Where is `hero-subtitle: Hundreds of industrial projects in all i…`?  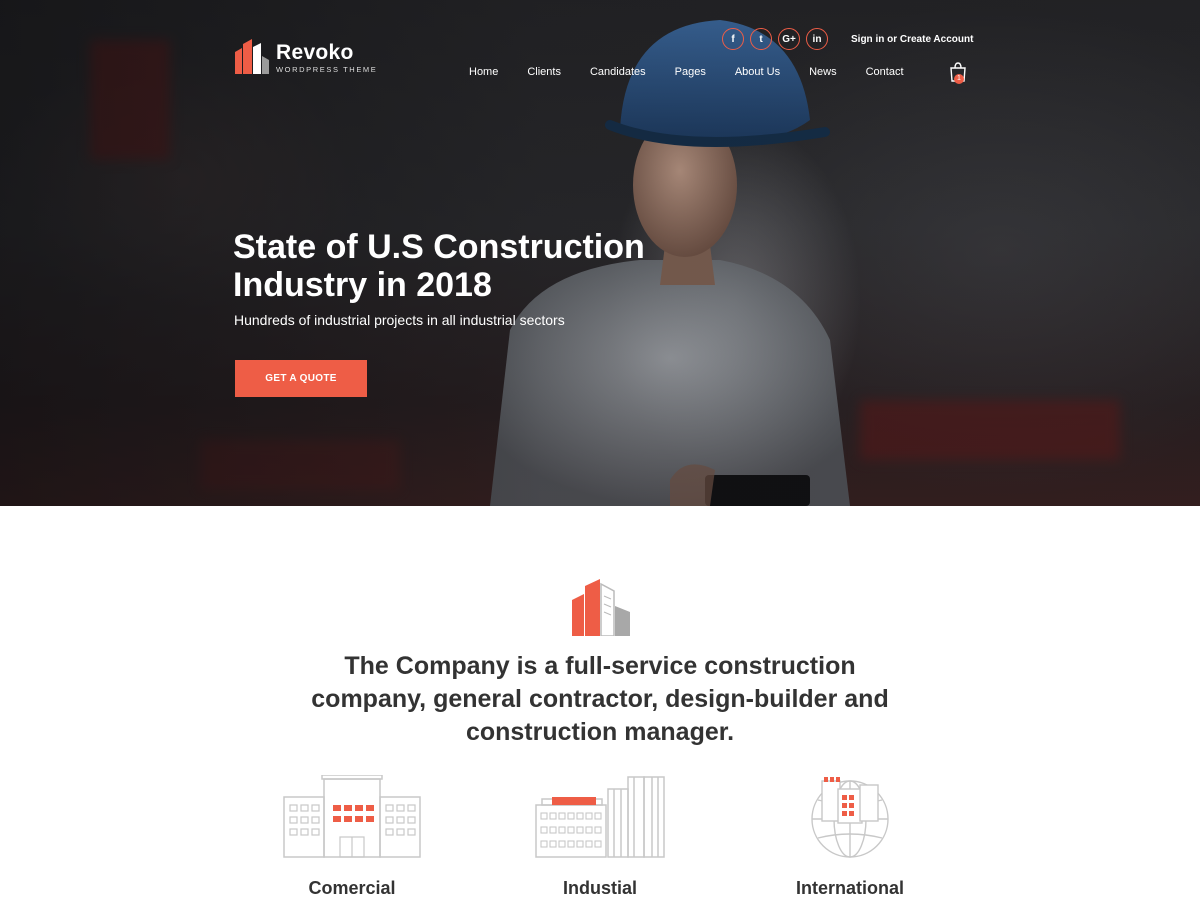 hero-subtitle: Hundreds of industrial projects in all i… is located at coordinates (399, 320).